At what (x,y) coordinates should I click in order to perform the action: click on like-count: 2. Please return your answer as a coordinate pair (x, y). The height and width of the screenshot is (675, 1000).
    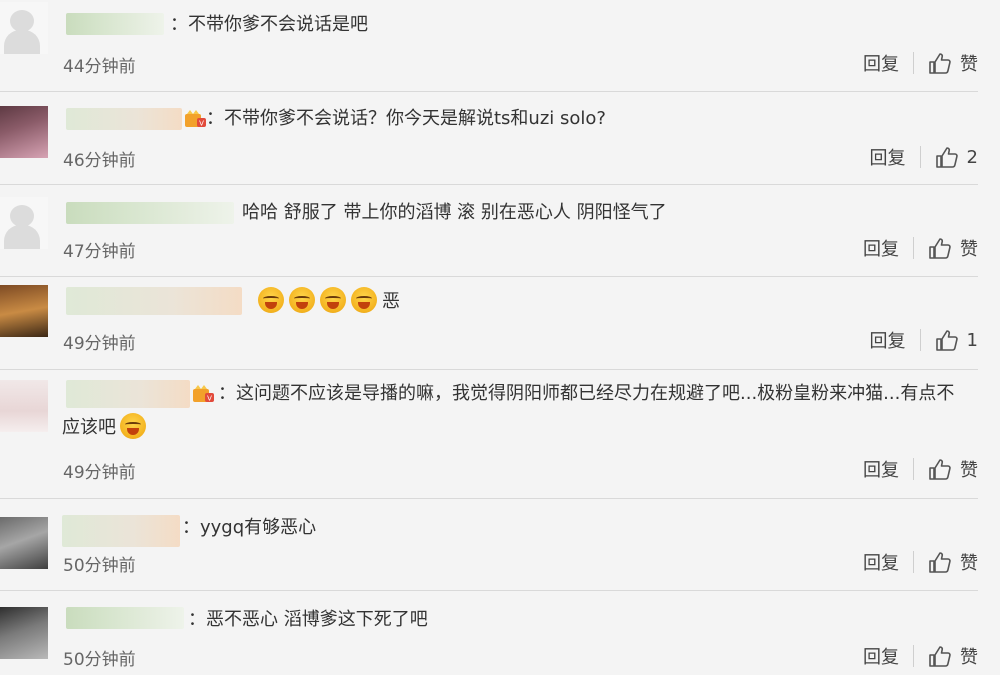
    Looking at the image, I should click on (972, 157).